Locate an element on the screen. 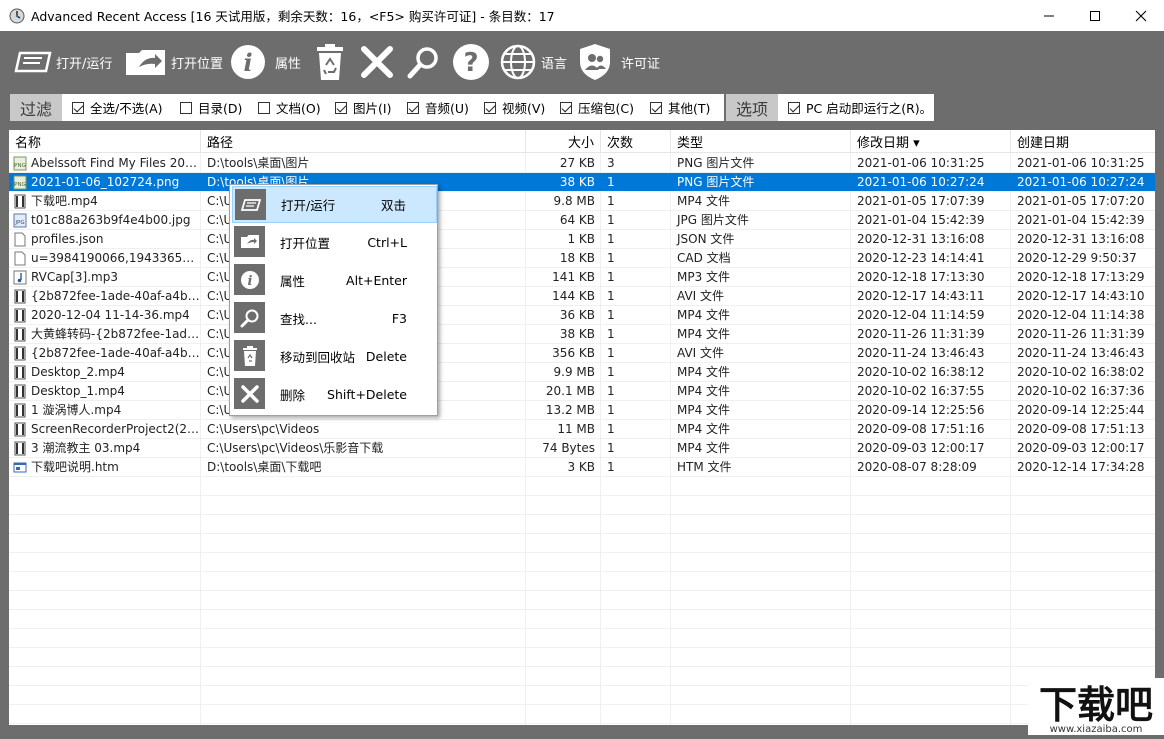  cell-size: 74 Bytes is located at coordinates (568, 448).